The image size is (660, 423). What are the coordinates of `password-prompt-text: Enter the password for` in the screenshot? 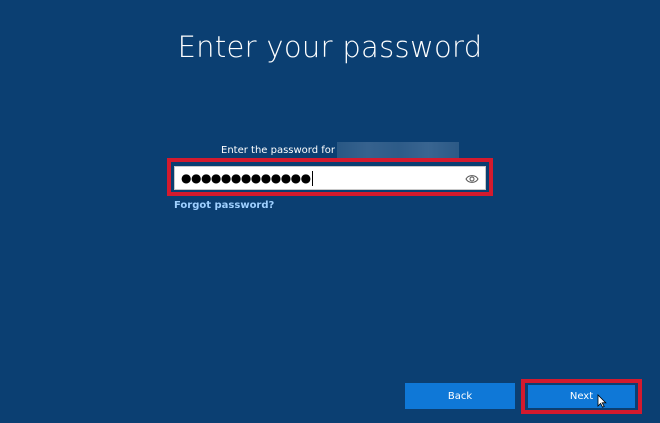 It's located at (278, 150).